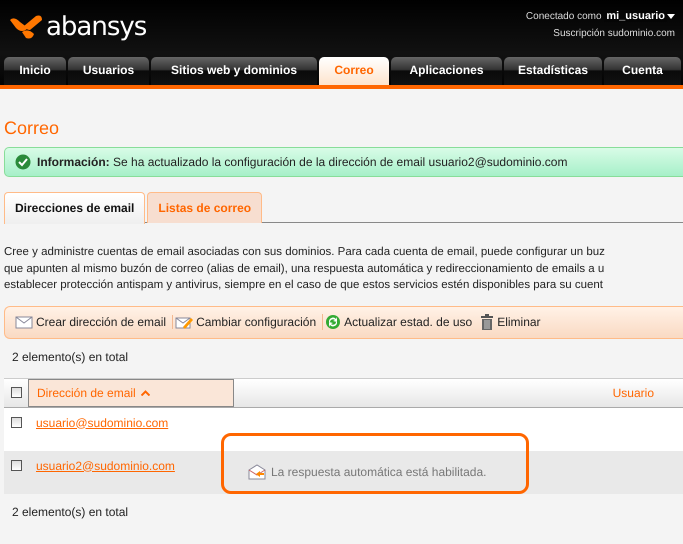 Image resolution: width=683 pixels, height=544 pixels. I want to click on nav-tab: Sitios web y dominios, so click(234, 71).